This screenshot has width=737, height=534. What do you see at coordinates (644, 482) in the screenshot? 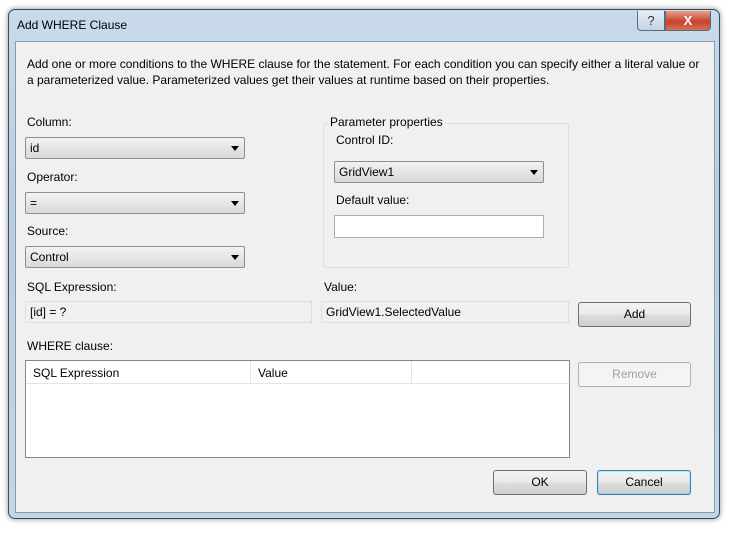
I see `cancel-button: Cancel` at bounding box center [644, 482].